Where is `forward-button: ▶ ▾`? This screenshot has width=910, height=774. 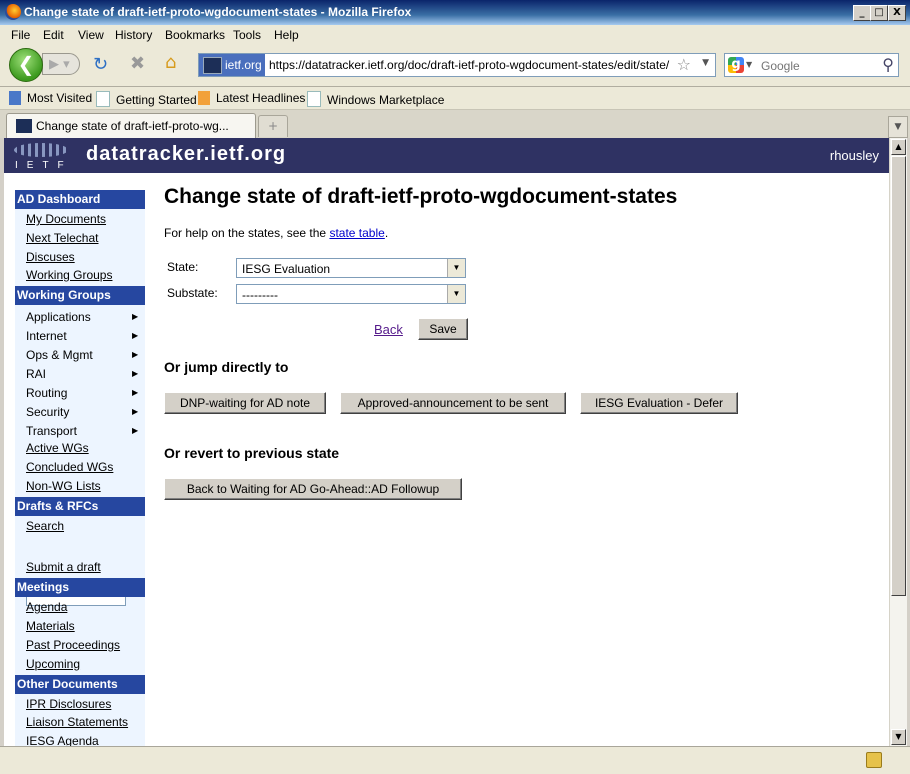
forward-button: ▶ ▾ is located at coordinates (61, 64).